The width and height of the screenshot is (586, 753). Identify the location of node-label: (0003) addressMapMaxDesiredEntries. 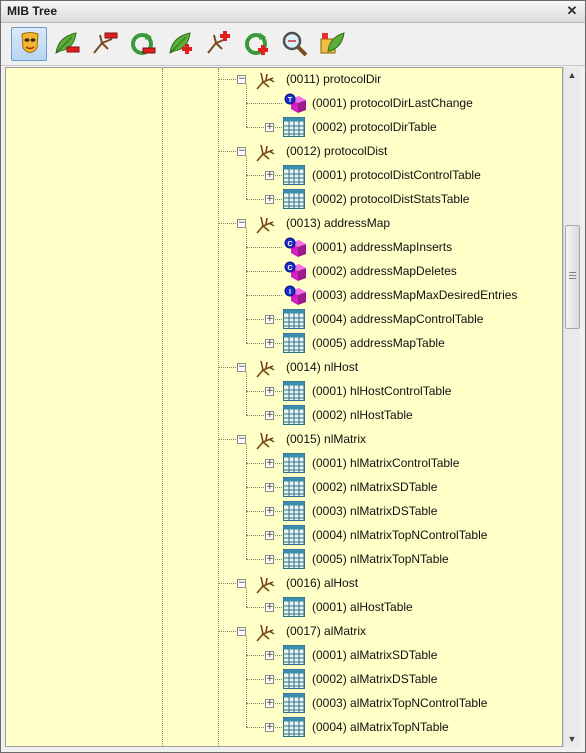
(414, 295).